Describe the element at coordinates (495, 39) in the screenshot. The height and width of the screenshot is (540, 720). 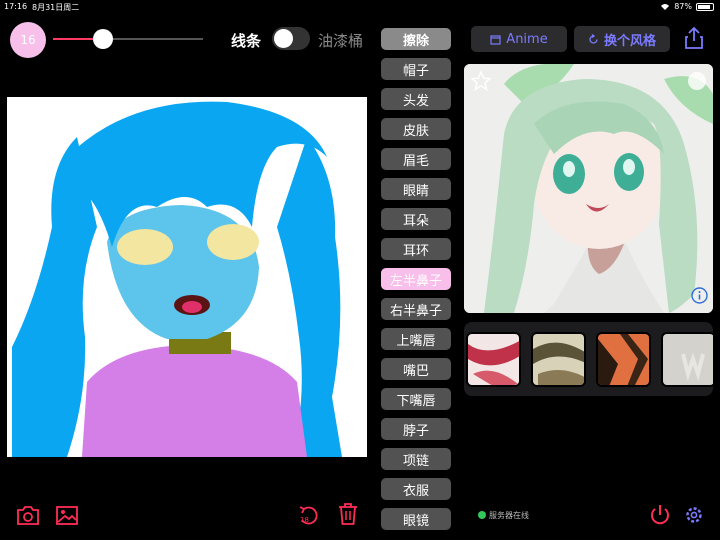
I see `box-icon` at that location.